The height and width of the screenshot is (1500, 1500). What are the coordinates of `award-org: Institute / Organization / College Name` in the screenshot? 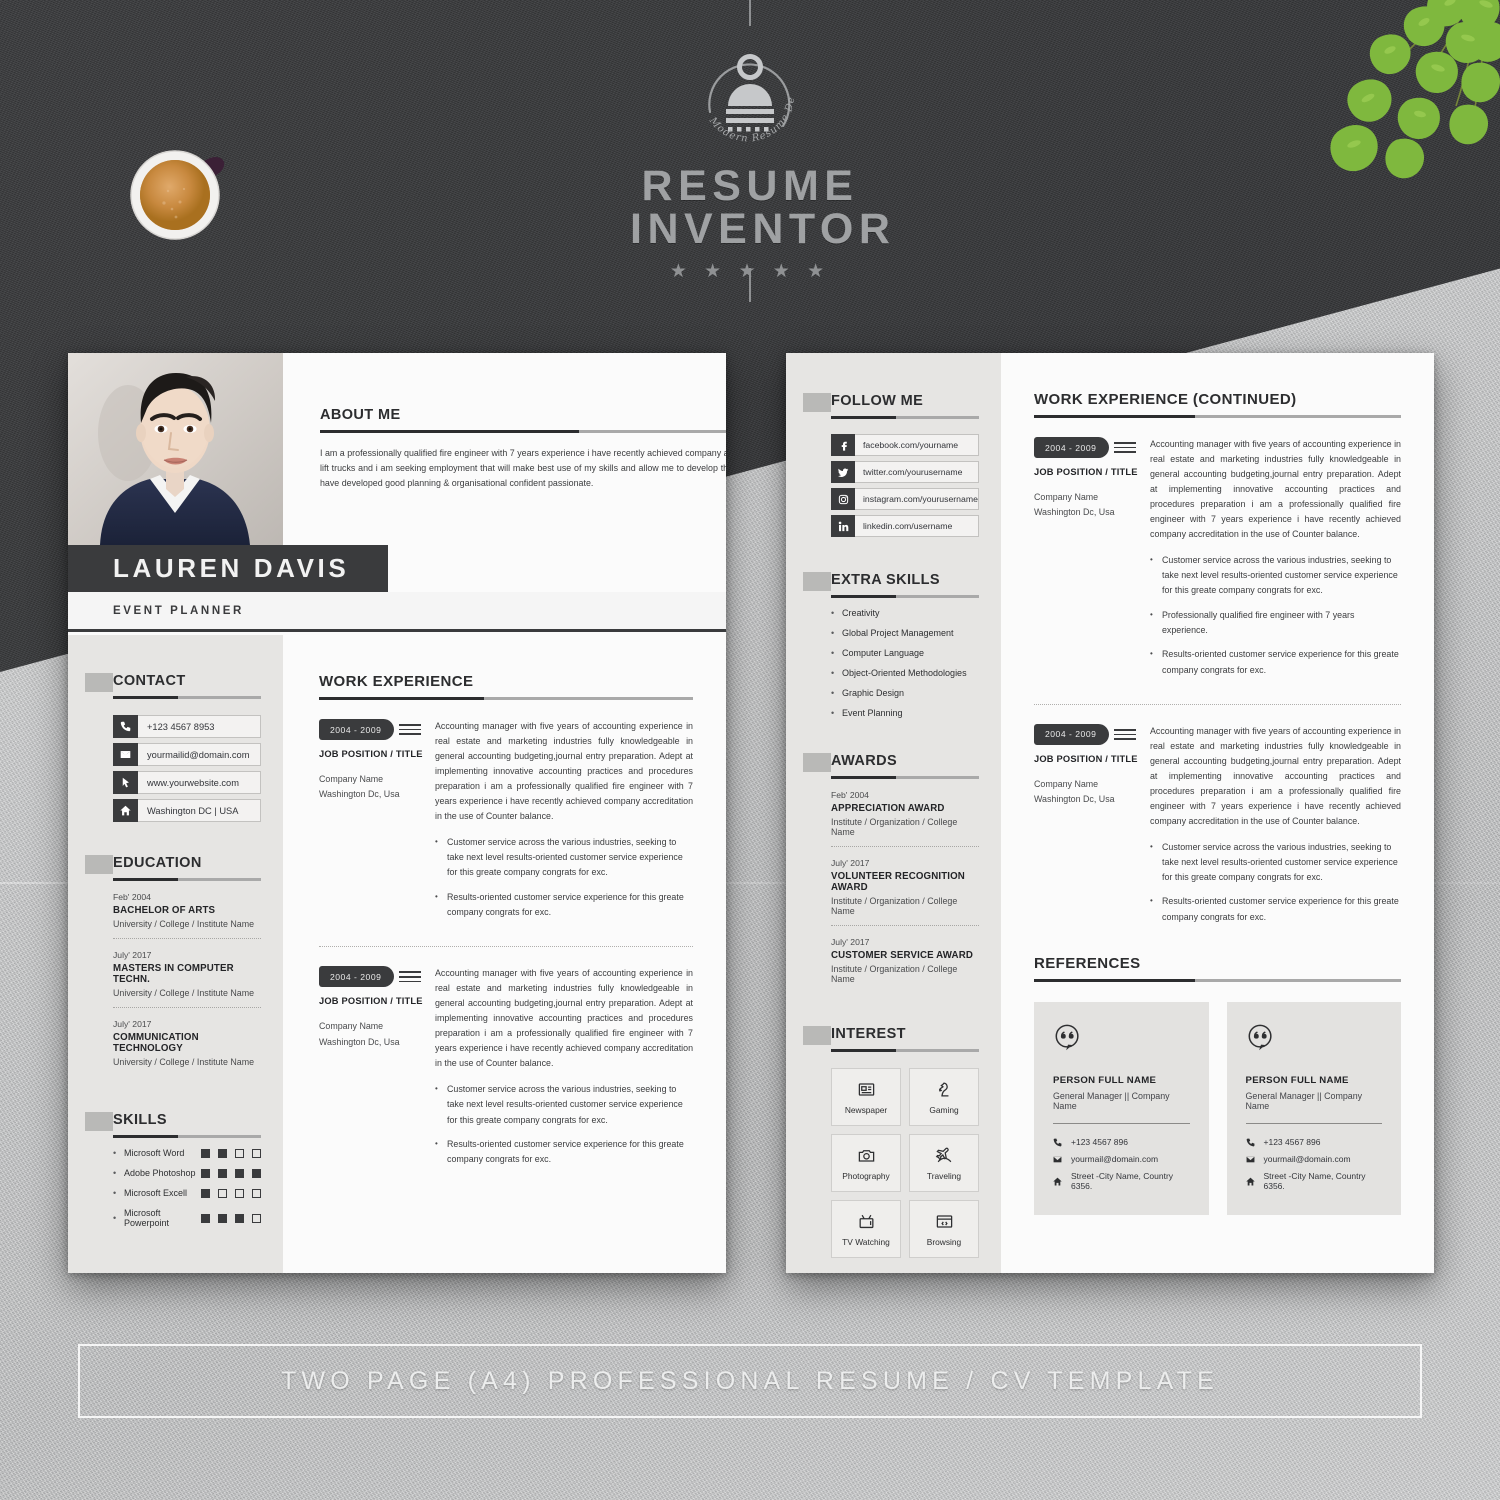 It's located at (894, 906).